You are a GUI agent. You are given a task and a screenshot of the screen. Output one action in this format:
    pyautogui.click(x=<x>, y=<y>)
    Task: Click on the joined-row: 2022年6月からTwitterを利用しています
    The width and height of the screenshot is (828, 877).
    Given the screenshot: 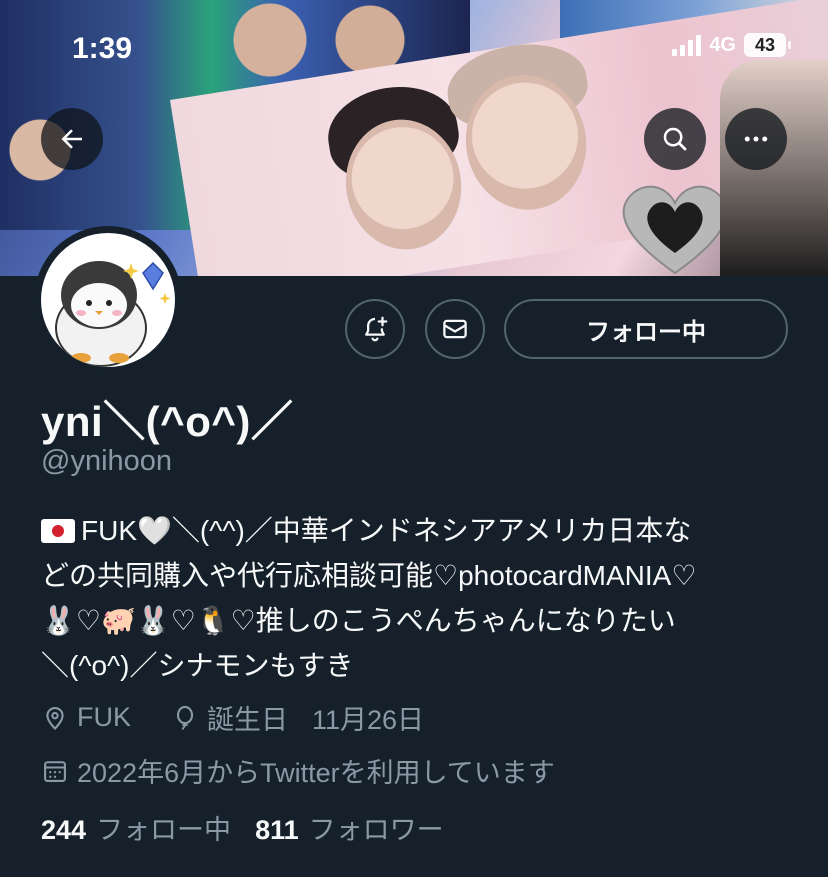 What is the action you would take?
    pyautogui.click(x=298, y=770)
    